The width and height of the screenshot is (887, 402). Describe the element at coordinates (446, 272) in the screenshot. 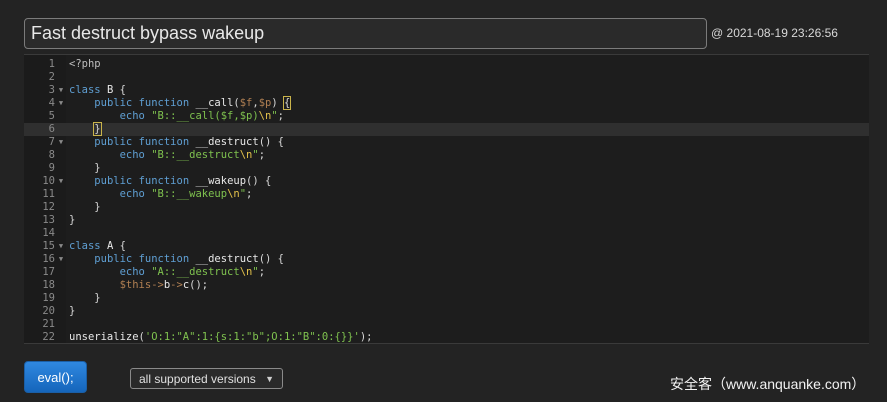

I see `code-line: 17 echo "A::__destruct\n";` at that location.